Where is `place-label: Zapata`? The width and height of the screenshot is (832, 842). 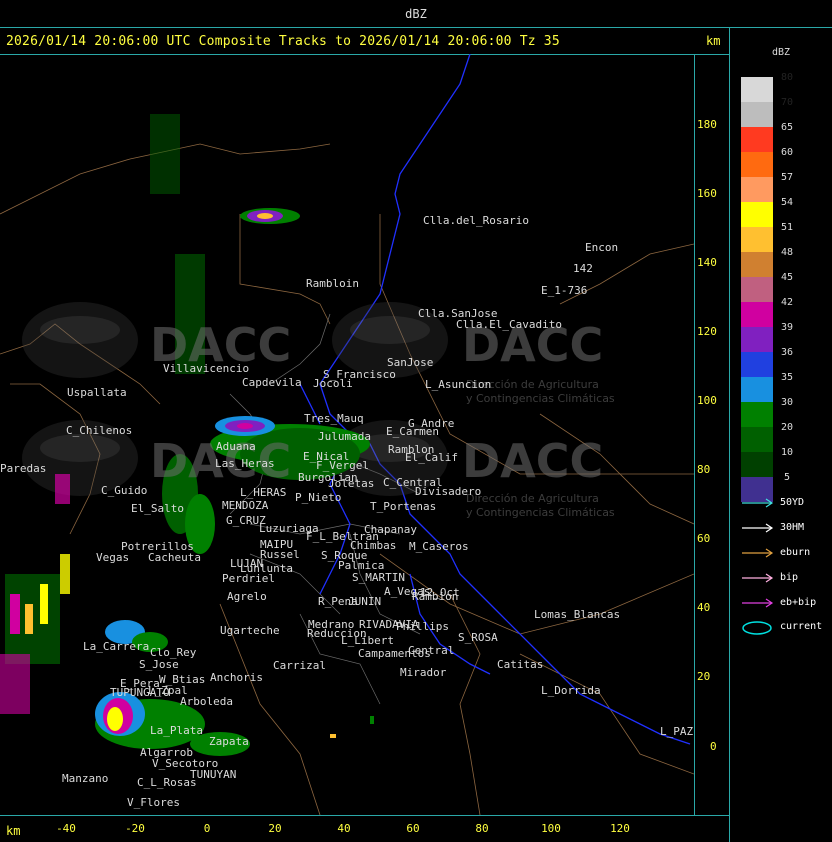
place-label: Zapata is located at coordinates (229, 741).